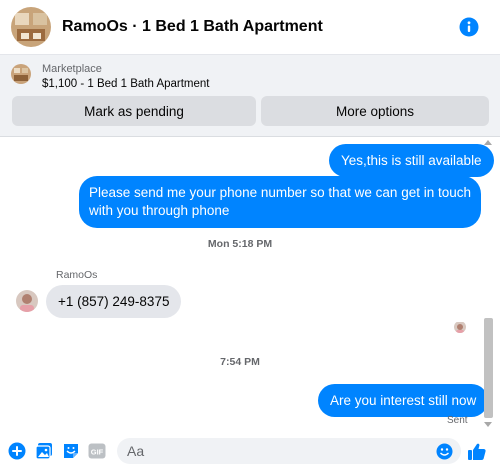 This screenshot has height=464, width=500. What do you see at coordinates (411, 160) in the screenshot?
I see `outgoing-message: Yes,this is still available` at bounding box center [411, 160].